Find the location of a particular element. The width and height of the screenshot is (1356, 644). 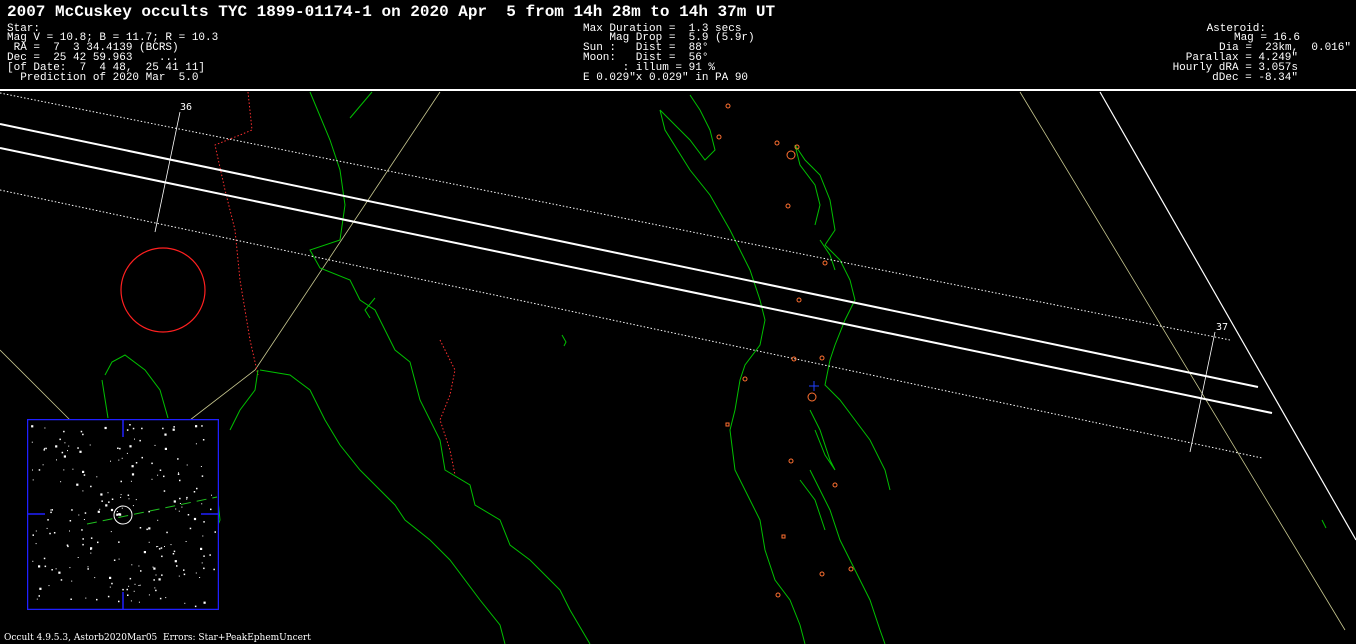

border-line is located at coordinates (236, 233).